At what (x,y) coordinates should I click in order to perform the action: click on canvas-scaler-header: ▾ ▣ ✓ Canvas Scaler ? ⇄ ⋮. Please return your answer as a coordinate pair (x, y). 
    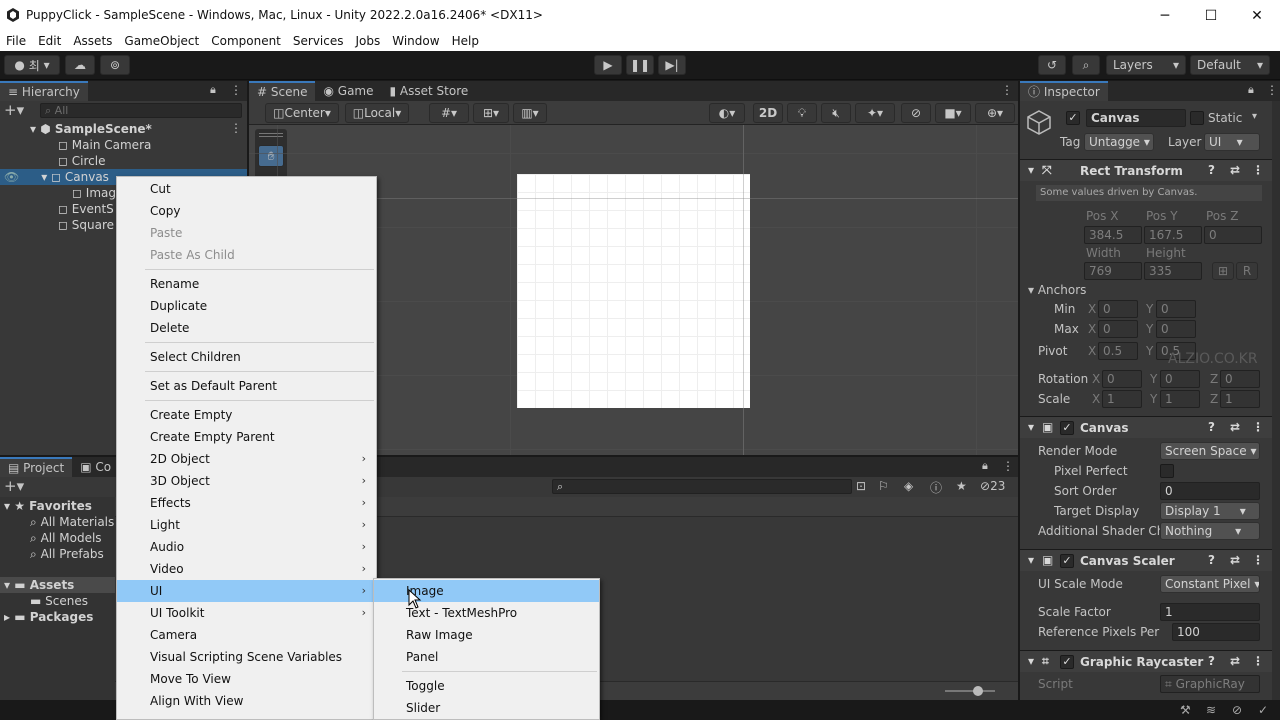
    Looking at the image, I should click on (1150, 560).